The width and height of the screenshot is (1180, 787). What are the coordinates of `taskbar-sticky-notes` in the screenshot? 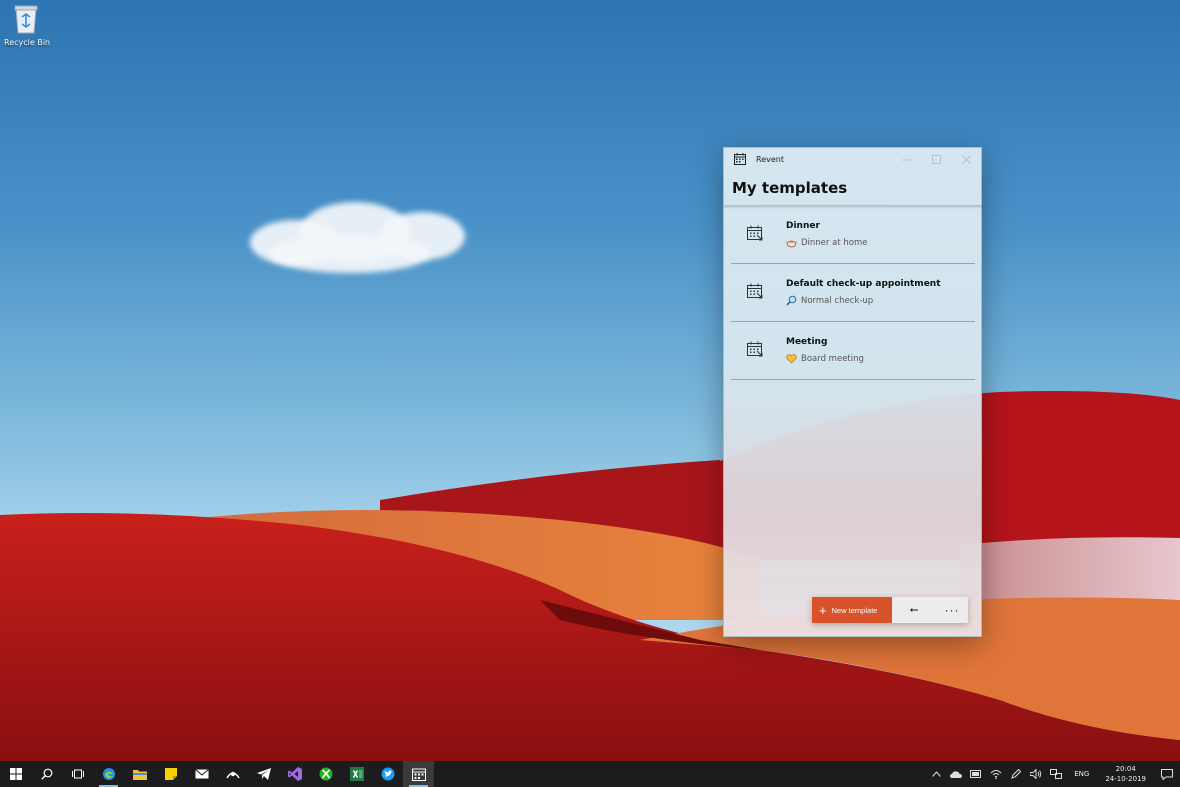 It's located at (170, 774).